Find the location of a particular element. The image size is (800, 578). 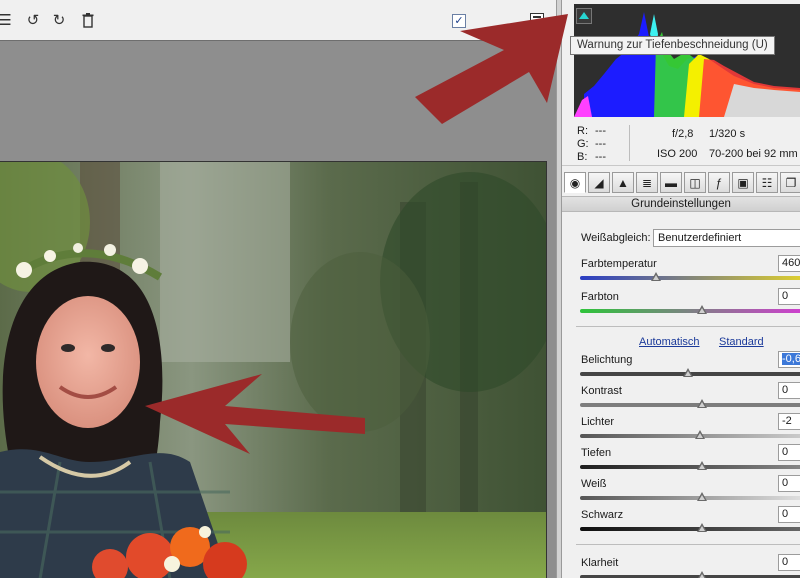

iso: ISO 200 is located at coordinates (677, 154).